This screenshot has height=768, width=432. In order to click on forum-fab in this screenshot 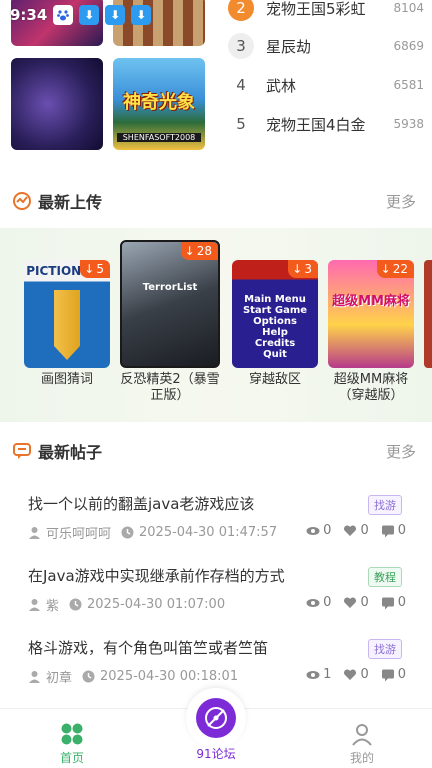, I will do `click(216, 718)`.